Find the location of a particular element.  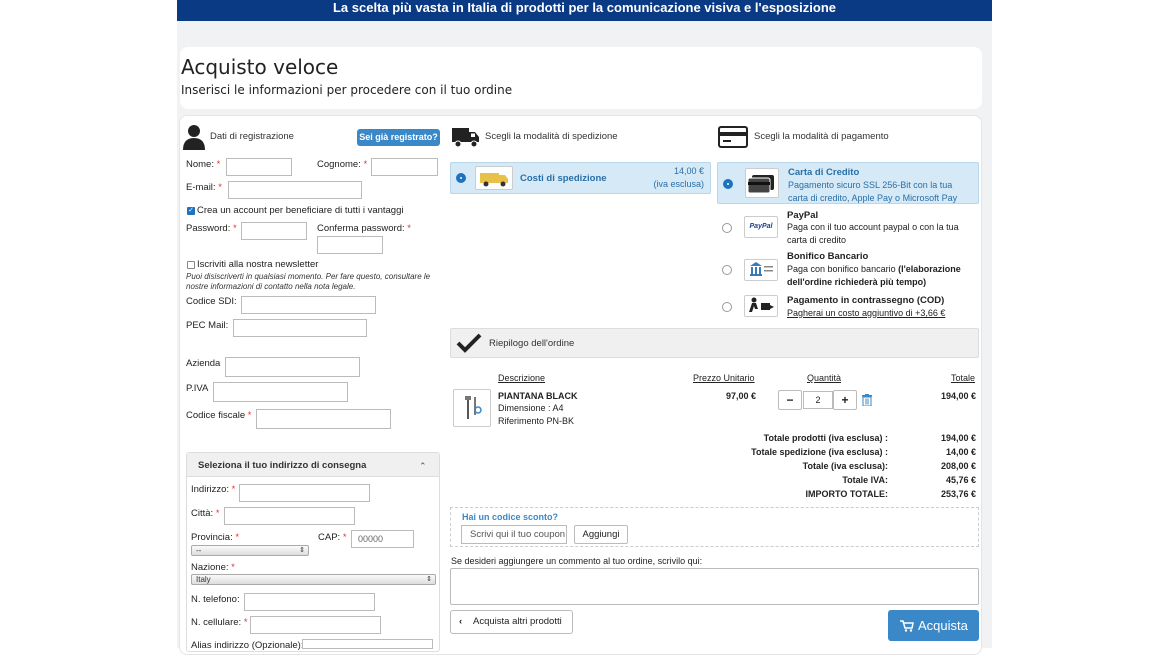

payment-title: Scegli la modalità di pagamento is located at coordinates (821, 136).